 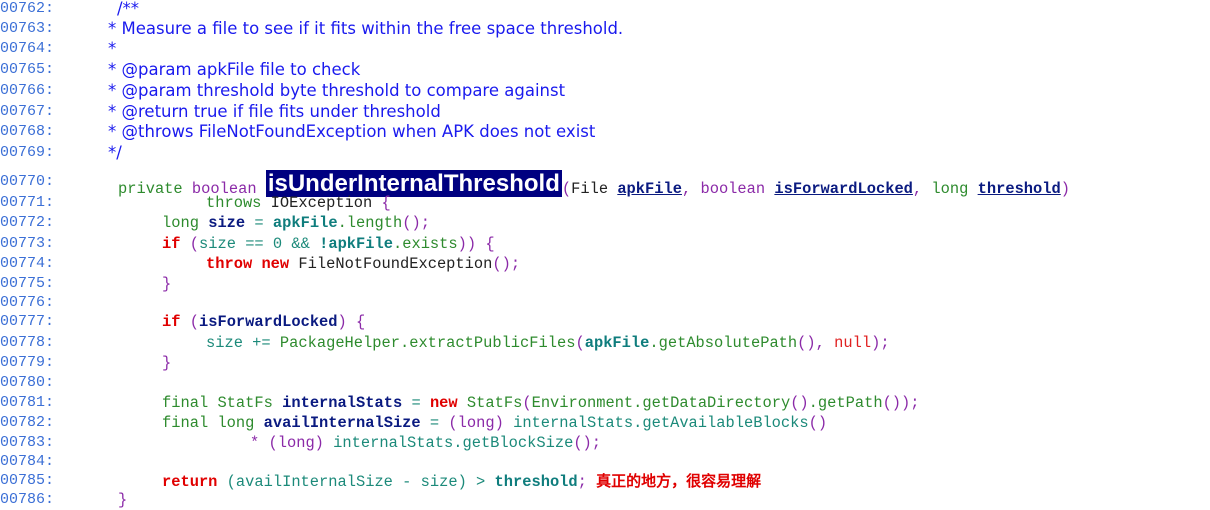 I want to click on type-statfs: StatFs, so click(x=245, y=403).